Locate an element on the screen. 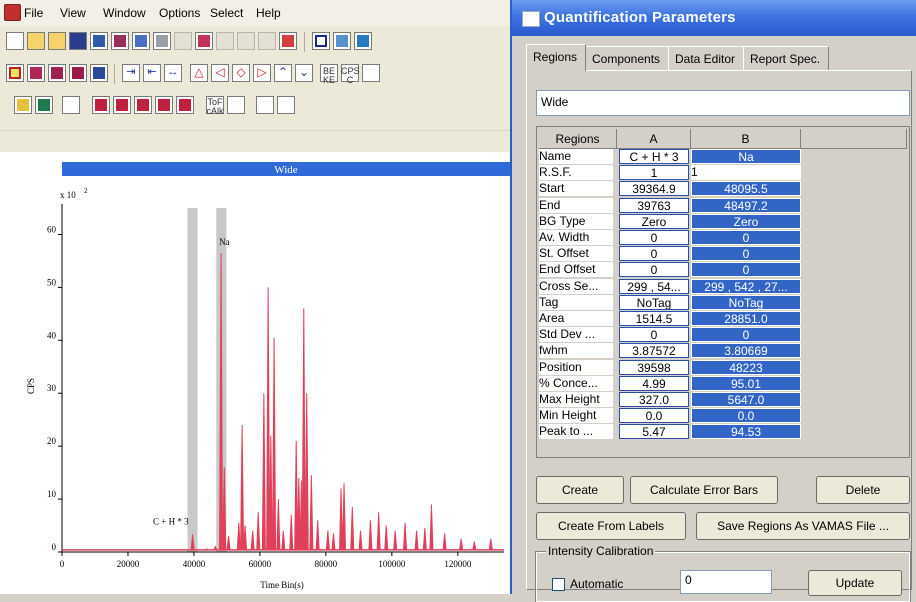 The height and width of the screenshot is (602, 916). grid-cell-a: 1514.5 is located at coordinates (654, 318).